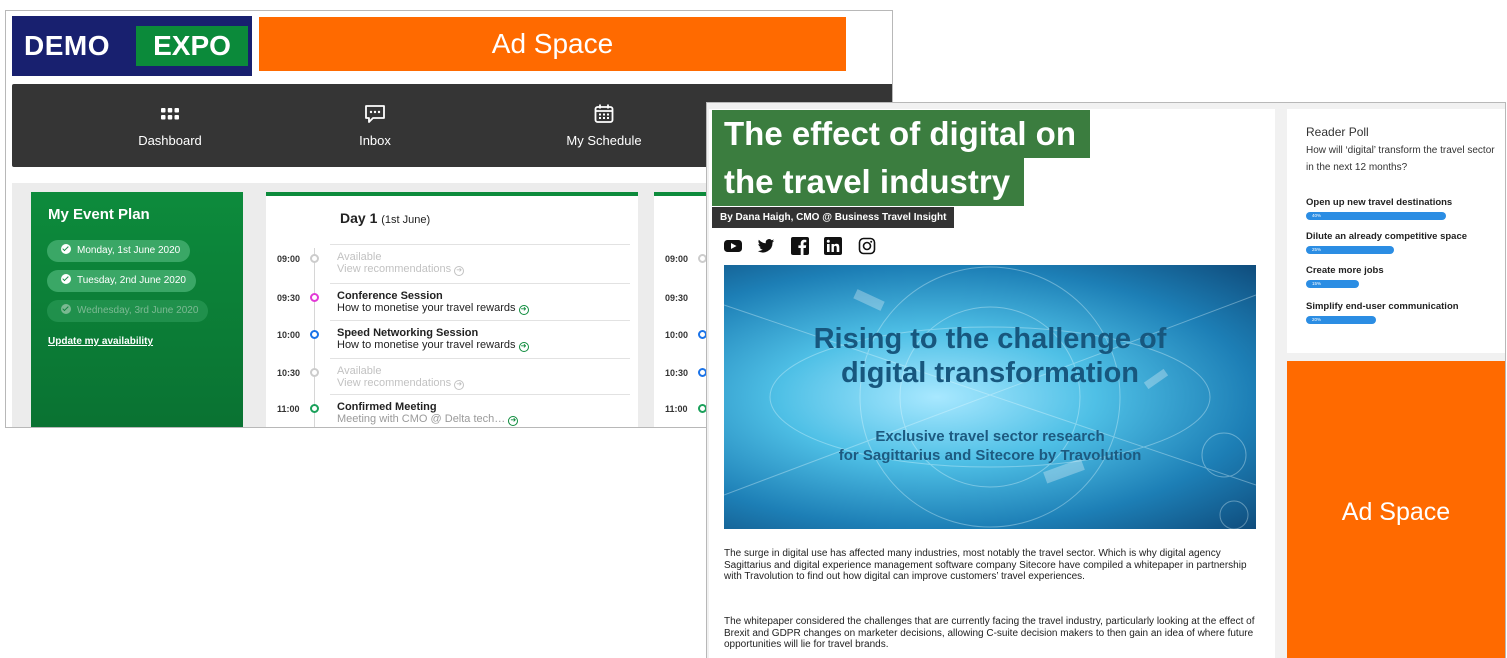  Describe the element at coordinates (901, 134) in the screenshot. I see `article-title-line-1: The effect of digital on` at that location.